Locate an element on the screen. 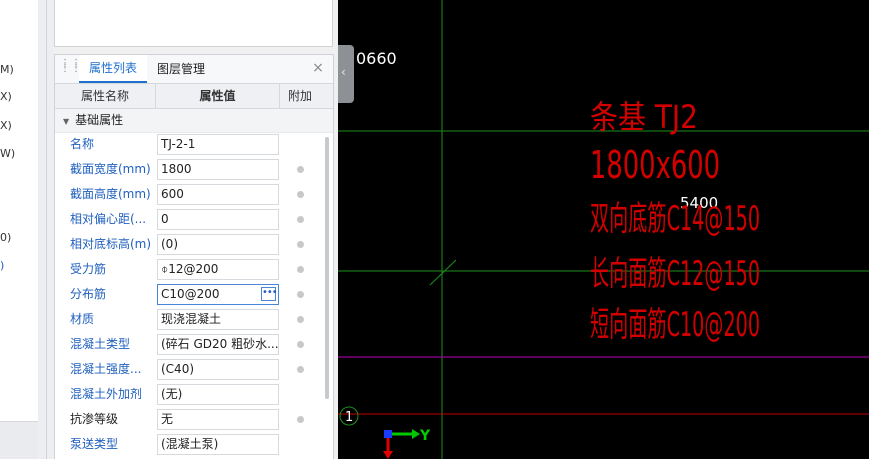  drag-grip-icon: ⋮⋮ ⋮⋮ is located at coordinates (70, 68).